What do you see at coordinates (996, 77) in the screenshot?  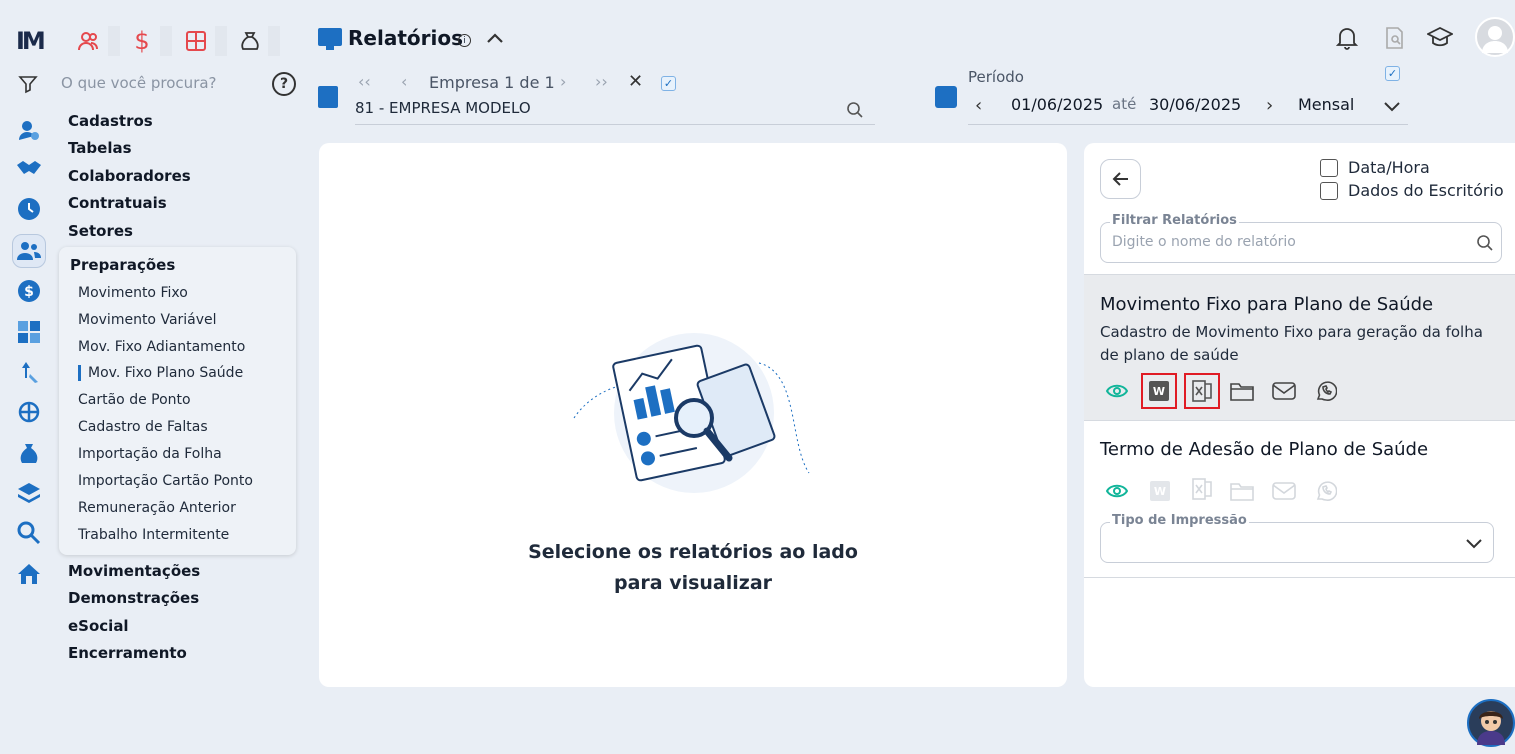 I see `periodo-label: Período` at bounding box center [996, 77].